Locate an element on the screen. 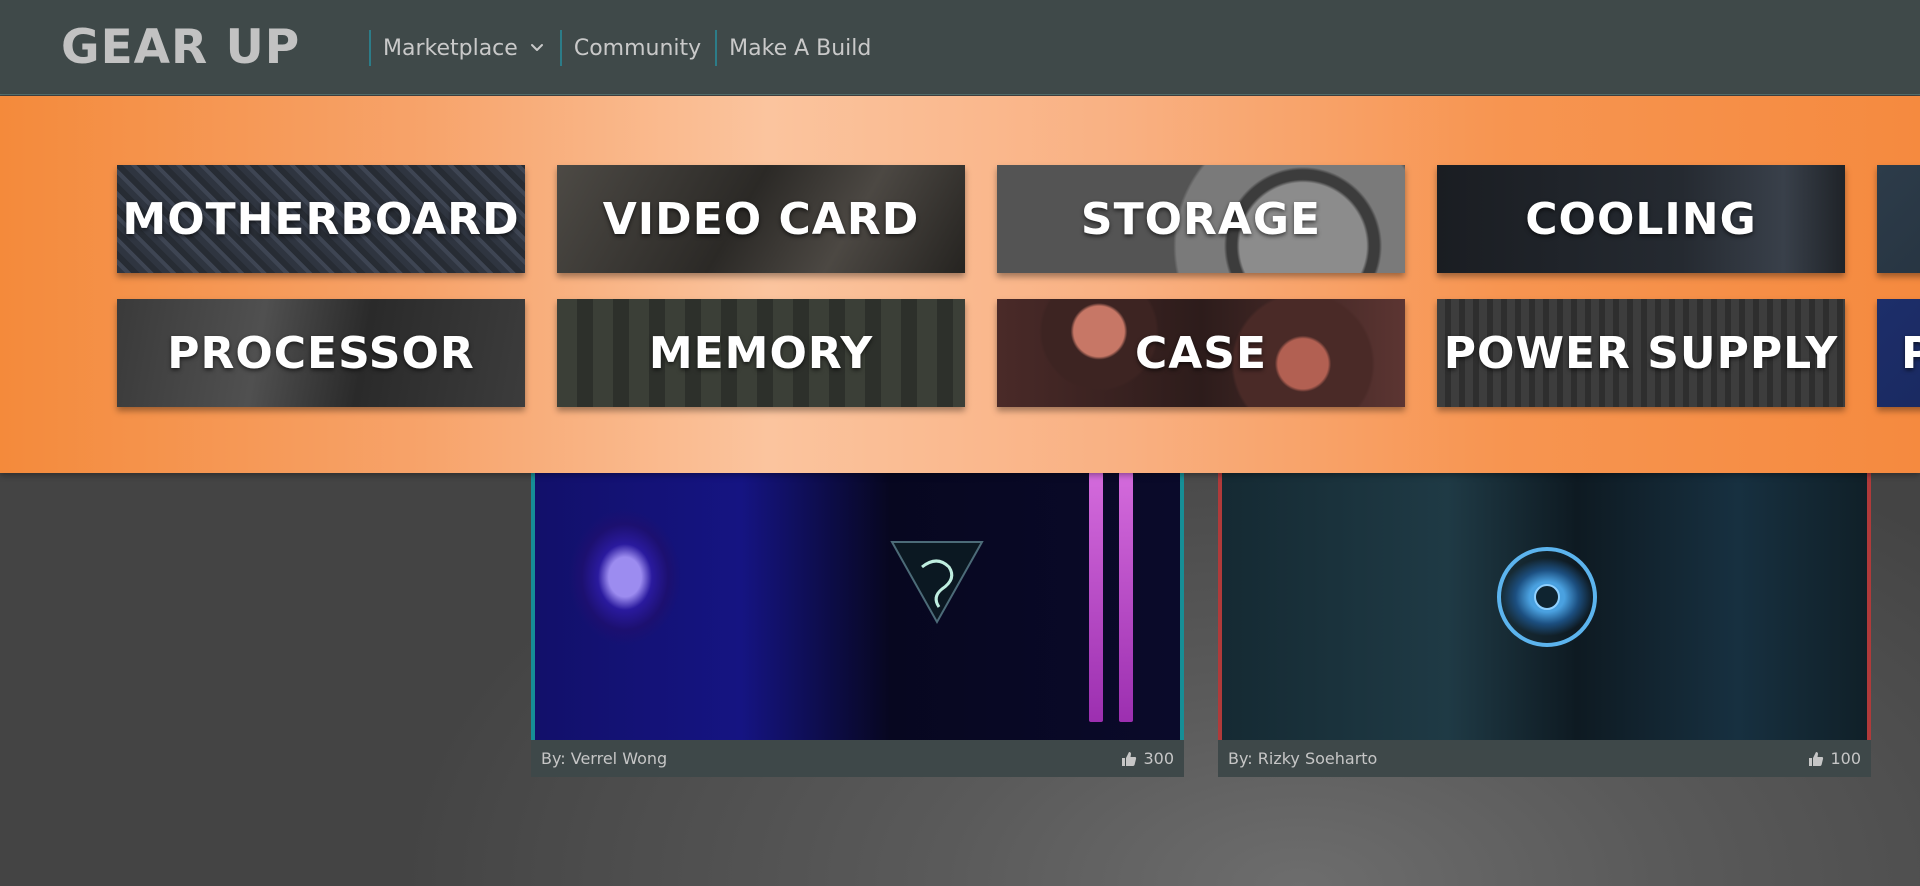  category-case: CASE is located at coordinates (1201, 353).